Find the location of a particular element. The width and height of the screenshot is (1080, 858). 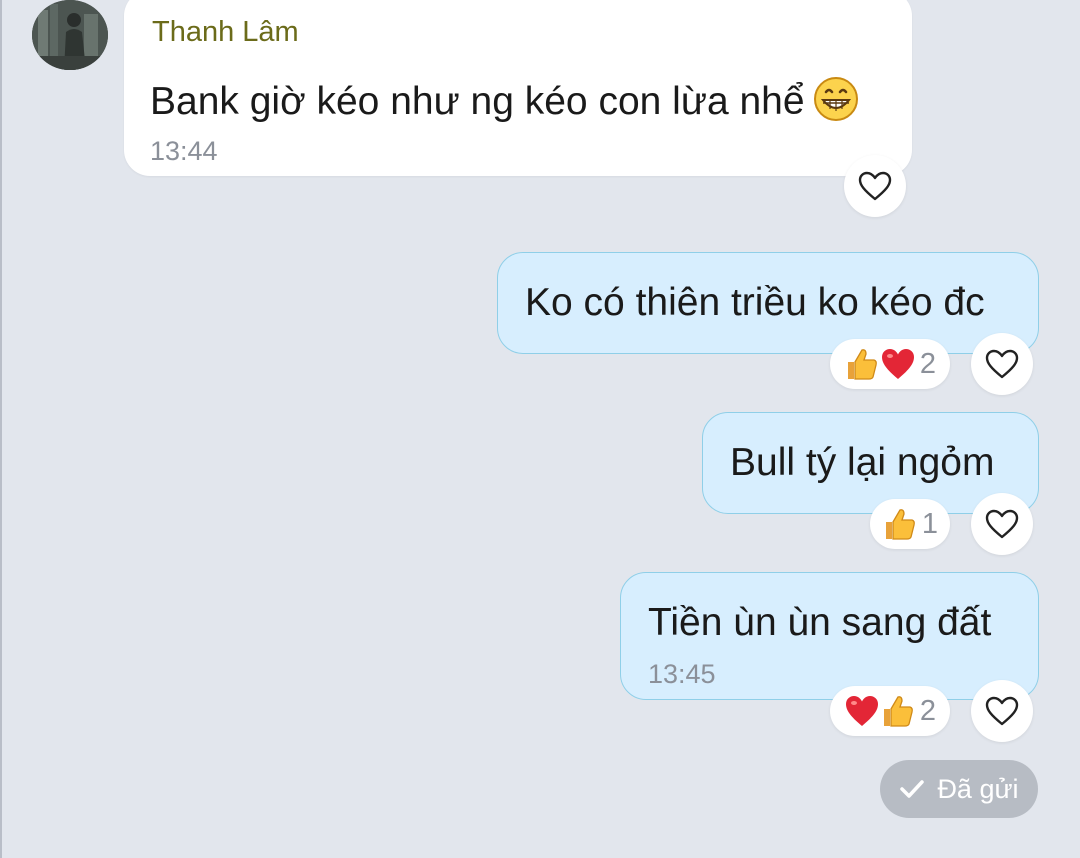

check-icon is located at coordinates (912, 789).